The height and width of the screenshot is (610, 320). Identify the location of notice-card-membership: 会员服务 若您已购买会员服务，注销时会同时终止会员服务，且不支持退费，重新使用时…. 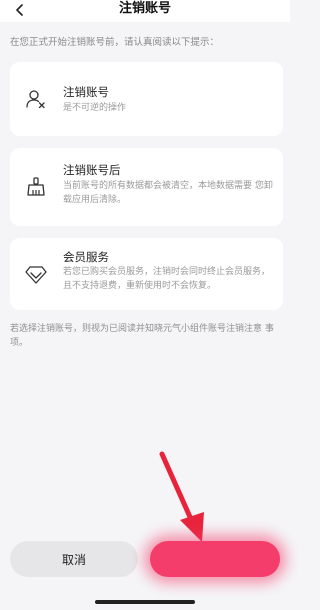
(146, 274).